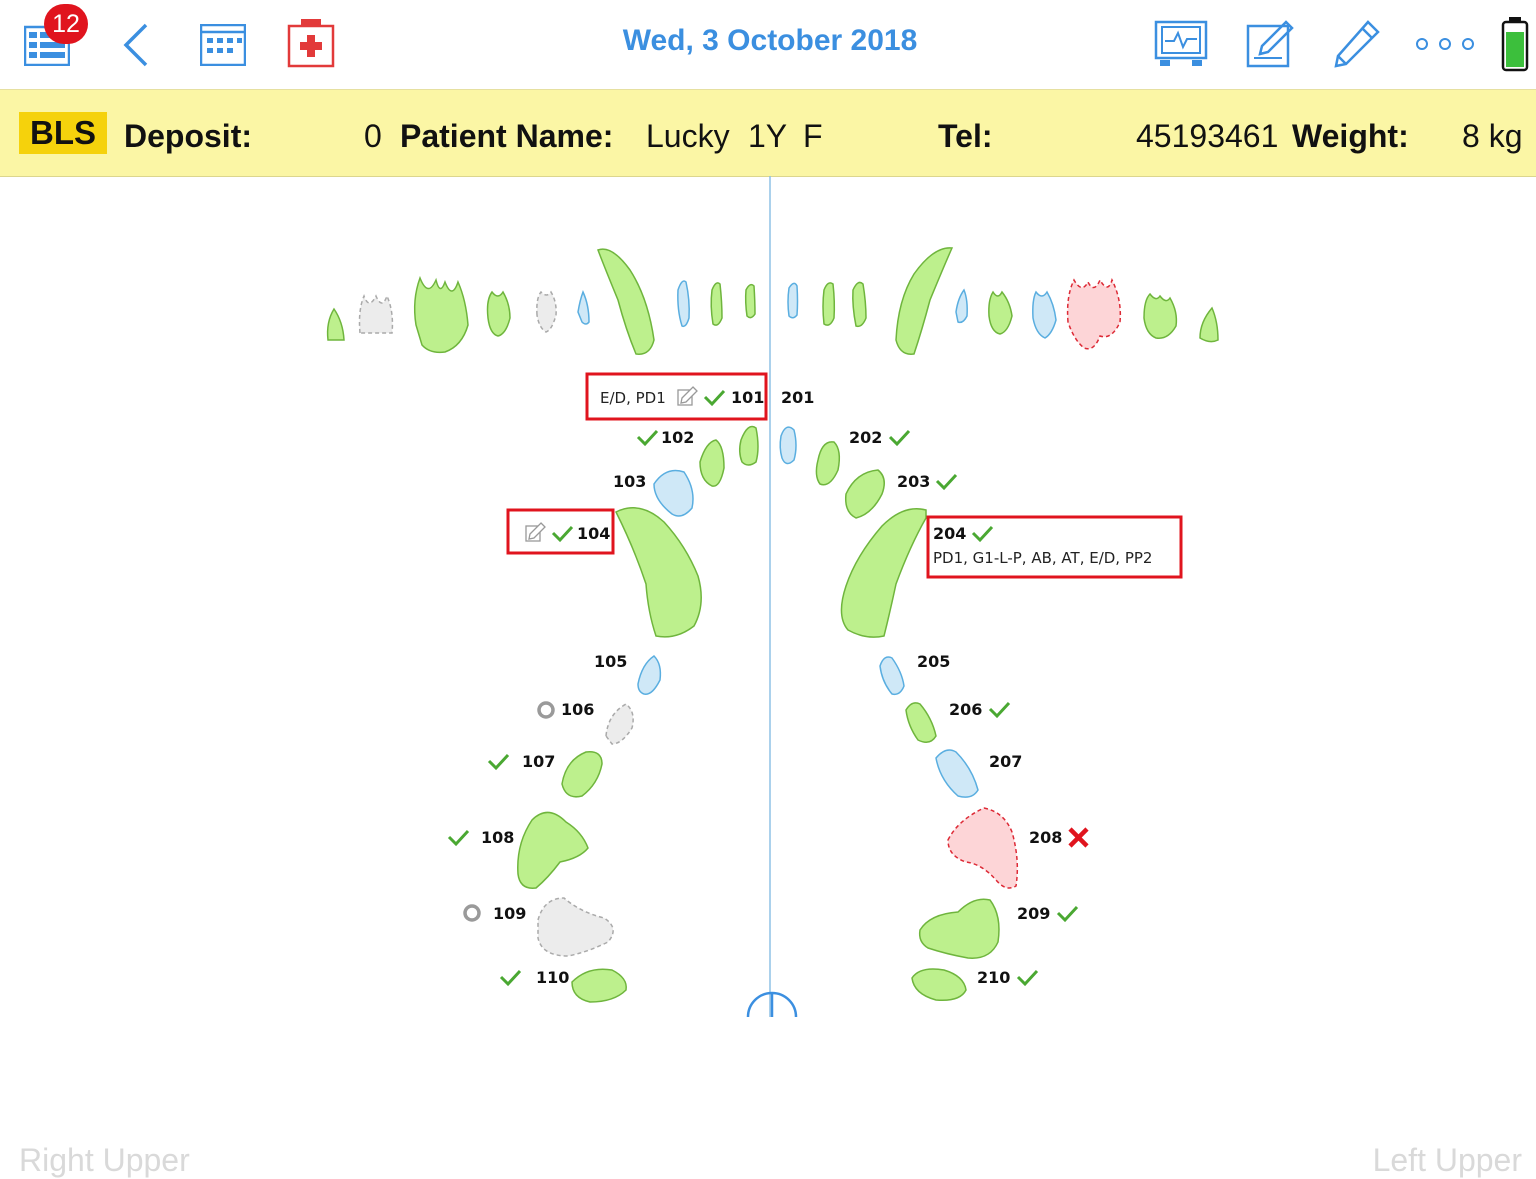 The image size is (1536, 1179). What do you see at coordinates (552, 977) in the screenshot?
I see `label-110: 110` at bounding box center [552, 977].